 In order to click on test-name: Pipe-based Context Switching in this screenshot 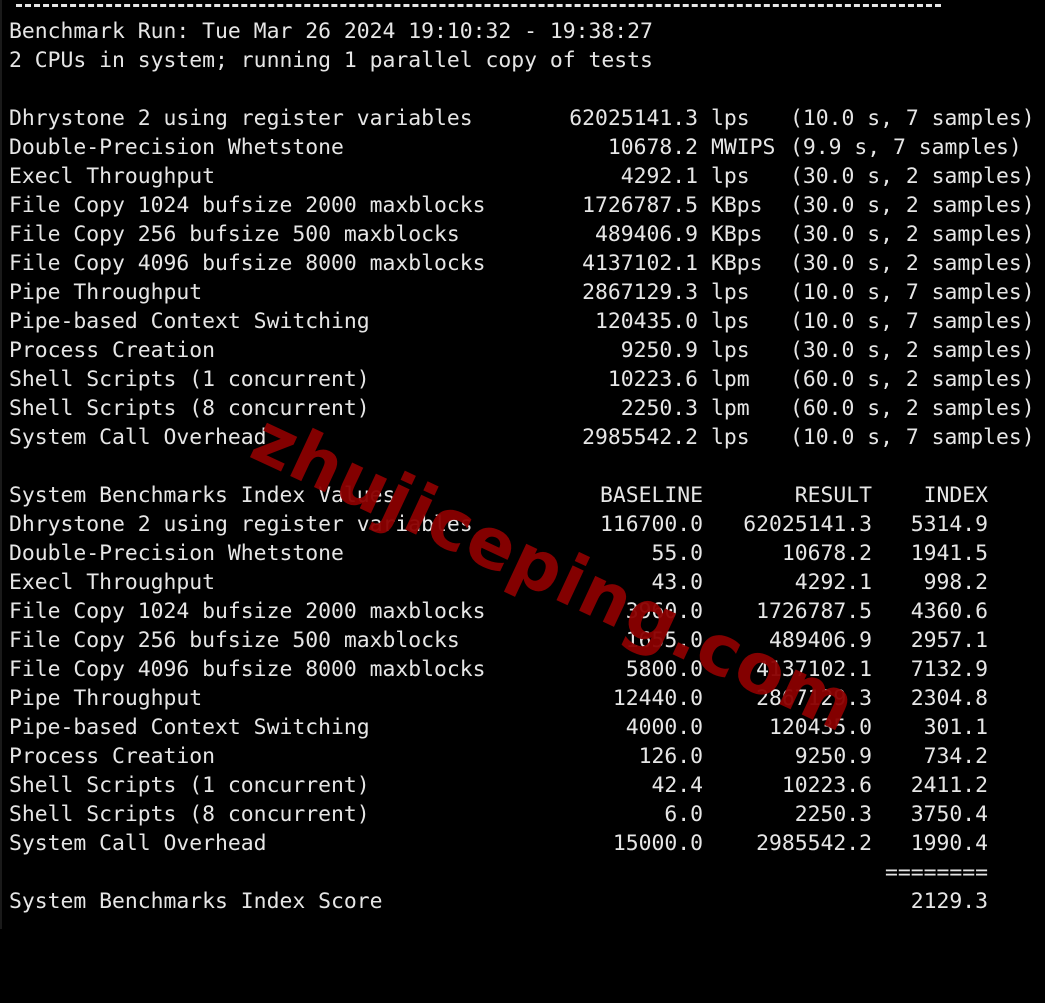, I will do `click(189, 321)`.